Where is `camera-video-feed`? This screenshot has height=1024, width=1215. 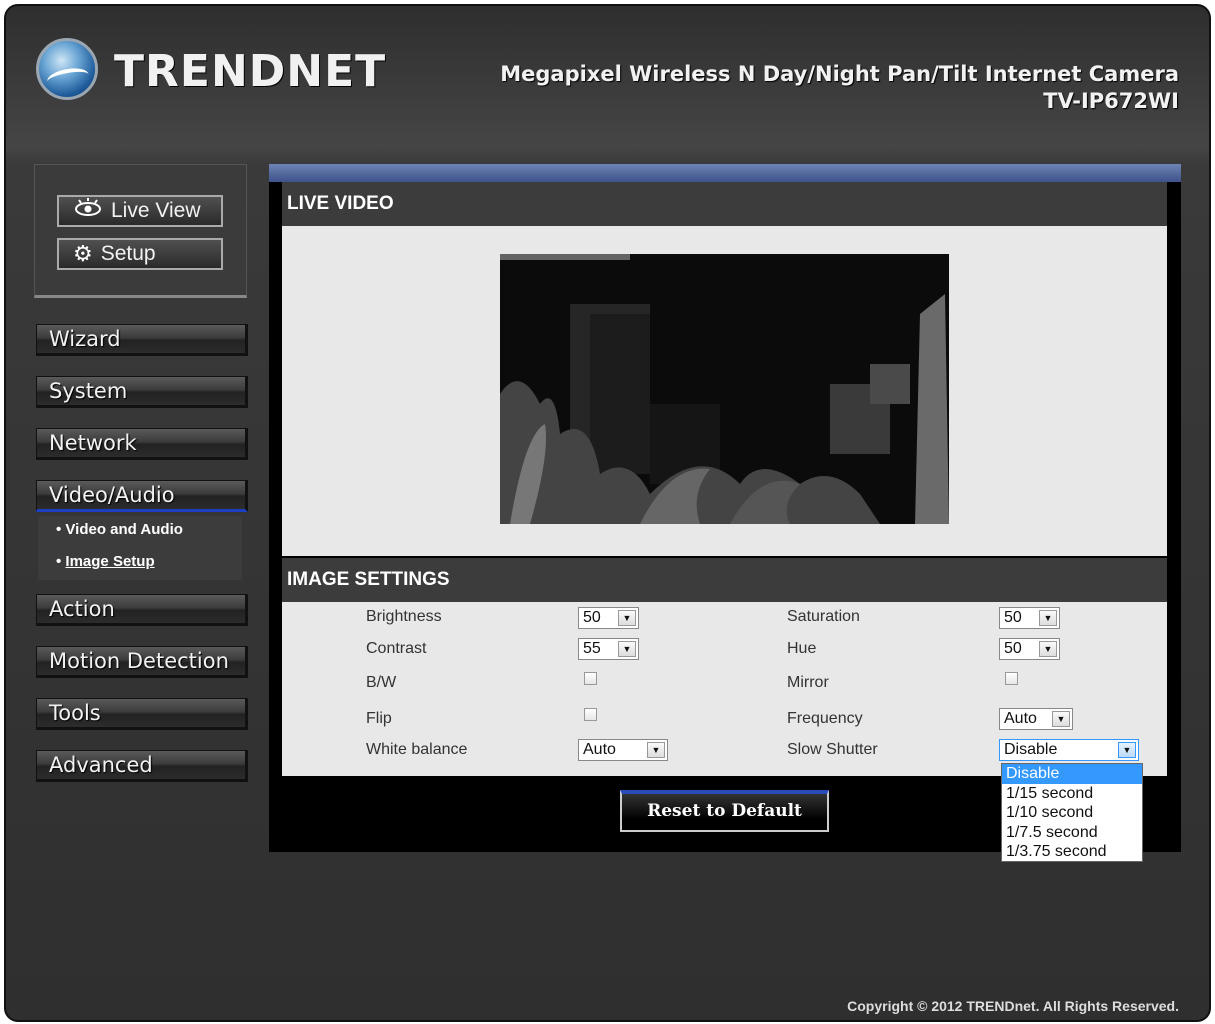 camera-video-feed is located at coordinates (724, 389).